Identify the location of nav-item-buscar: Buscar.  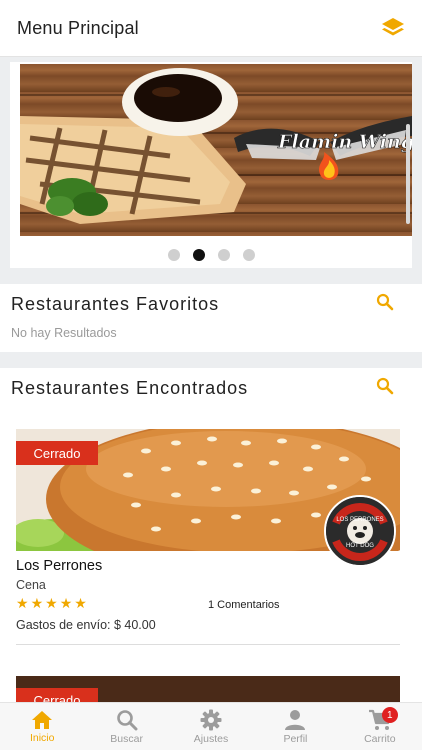
(126, 726).